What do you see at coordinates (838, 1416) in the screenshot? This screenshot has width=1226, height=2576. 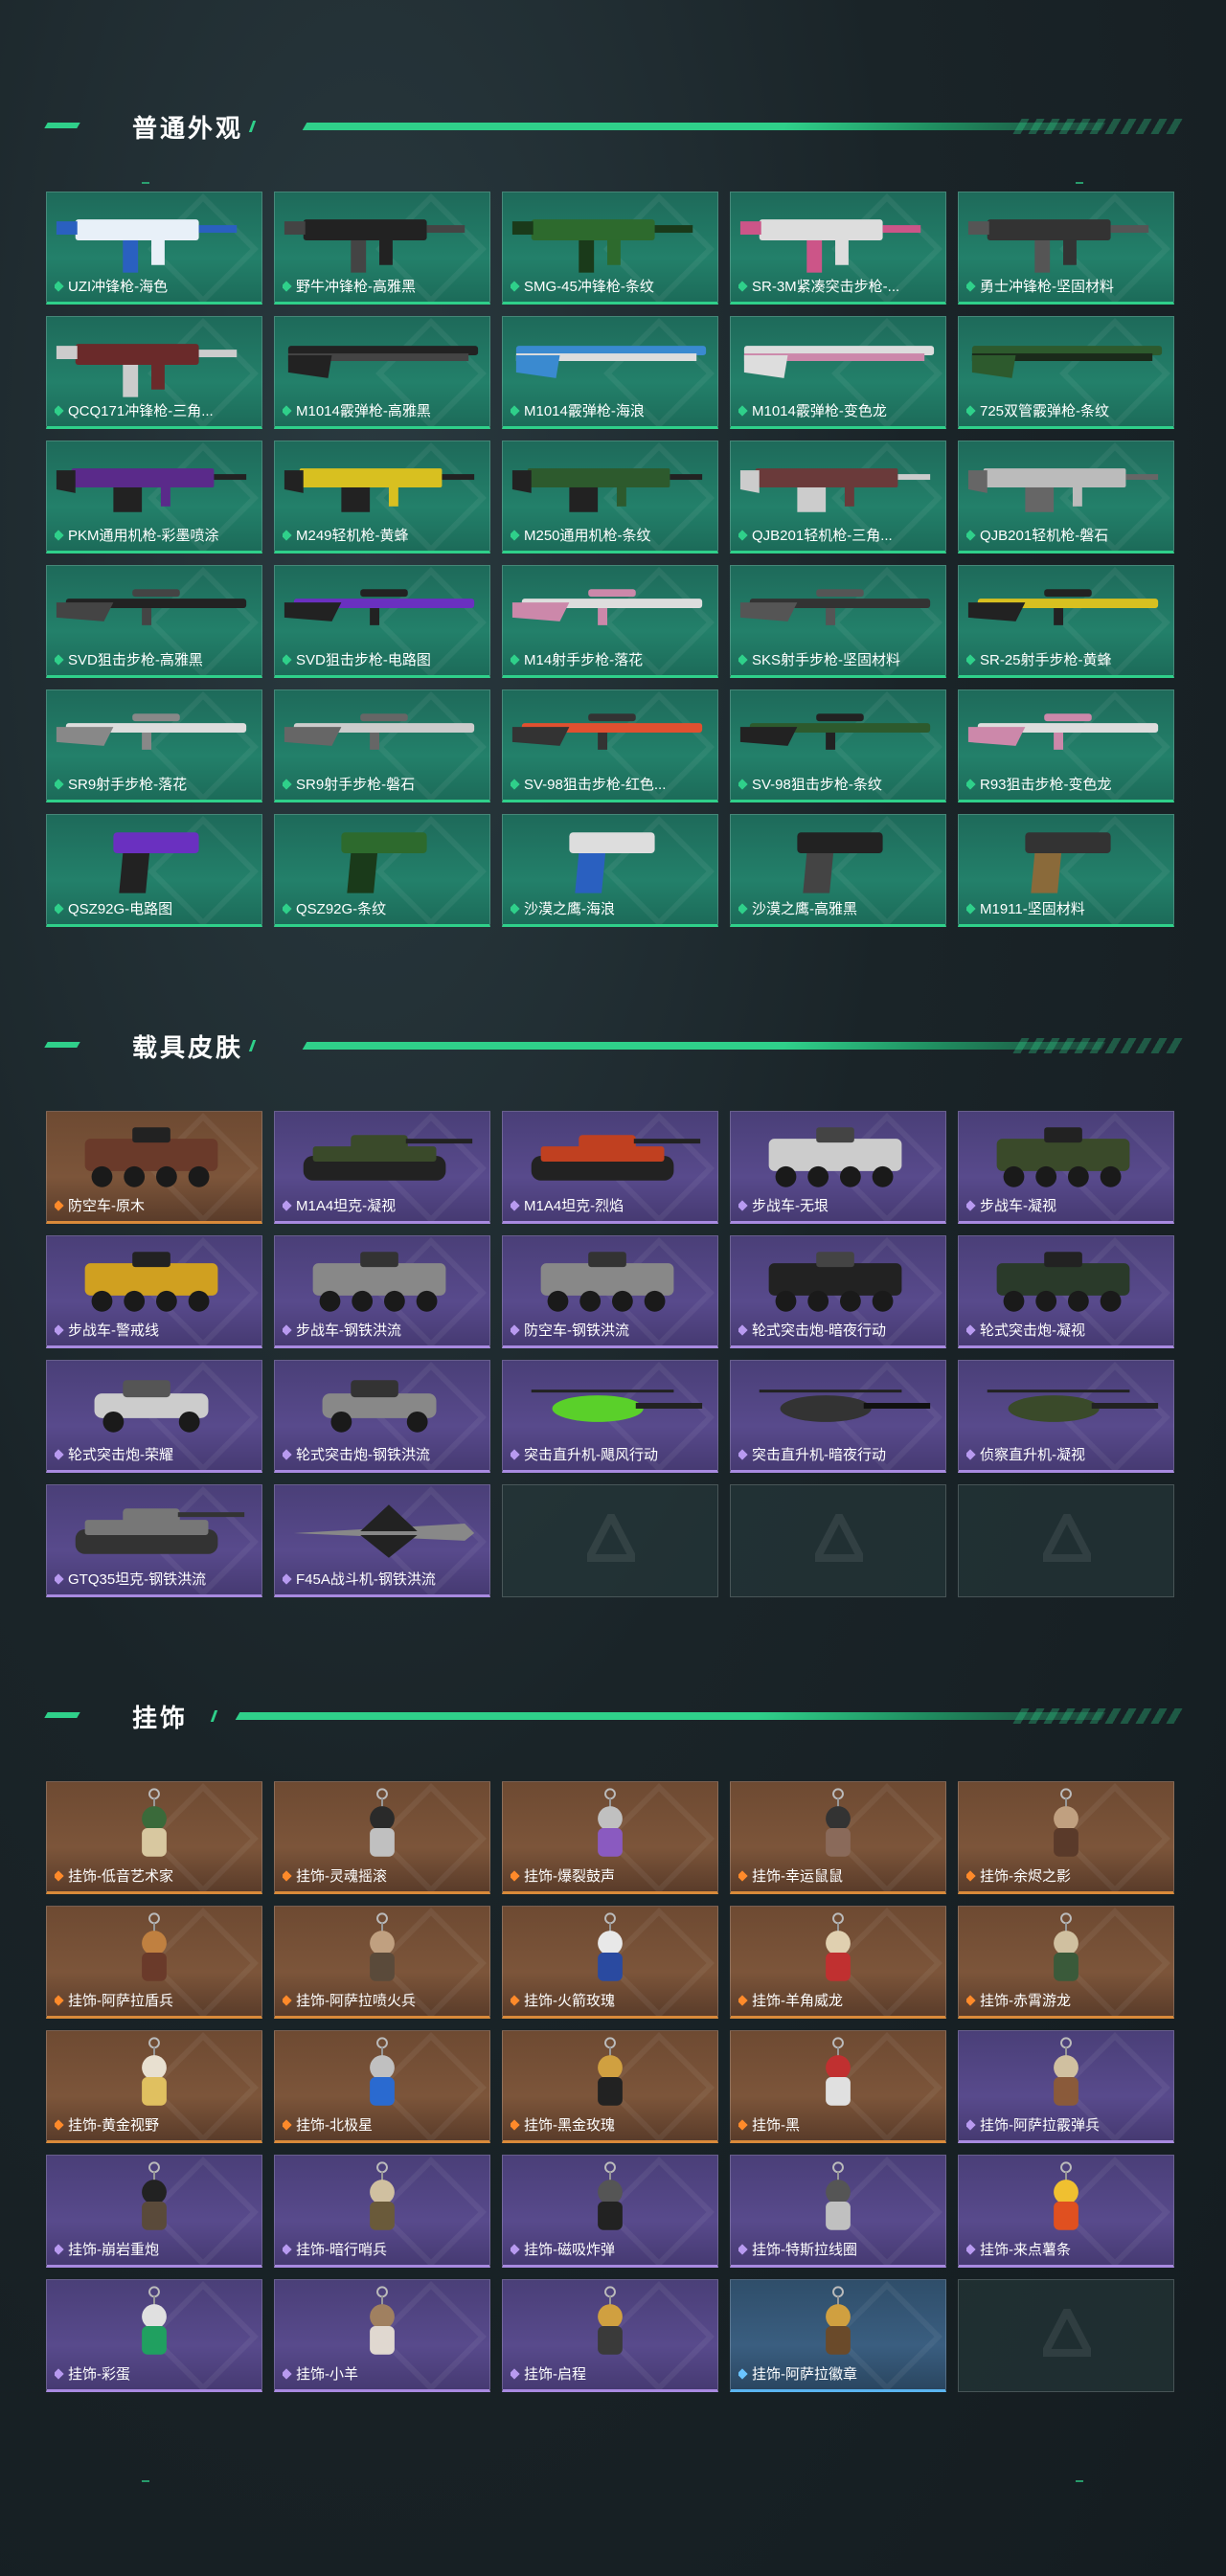 I see `item-card: 突击直升机-暗夜行动` at bounding box center [838, 1416].